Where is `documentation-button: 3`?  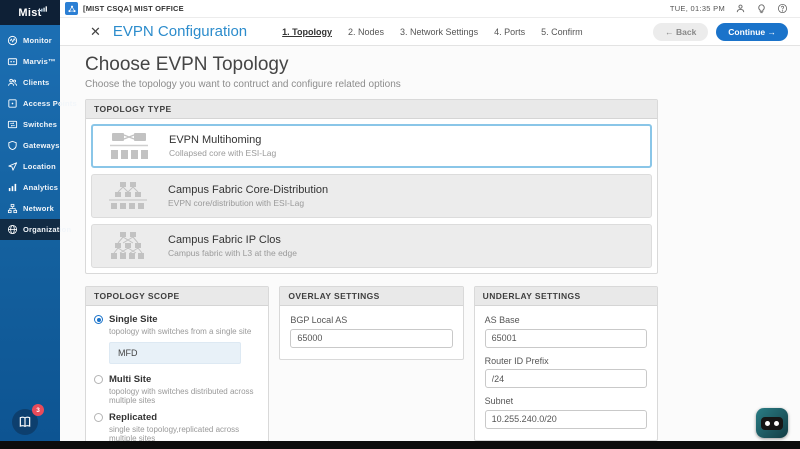 documentation-button: 3 is located at coordinates (28, 419).